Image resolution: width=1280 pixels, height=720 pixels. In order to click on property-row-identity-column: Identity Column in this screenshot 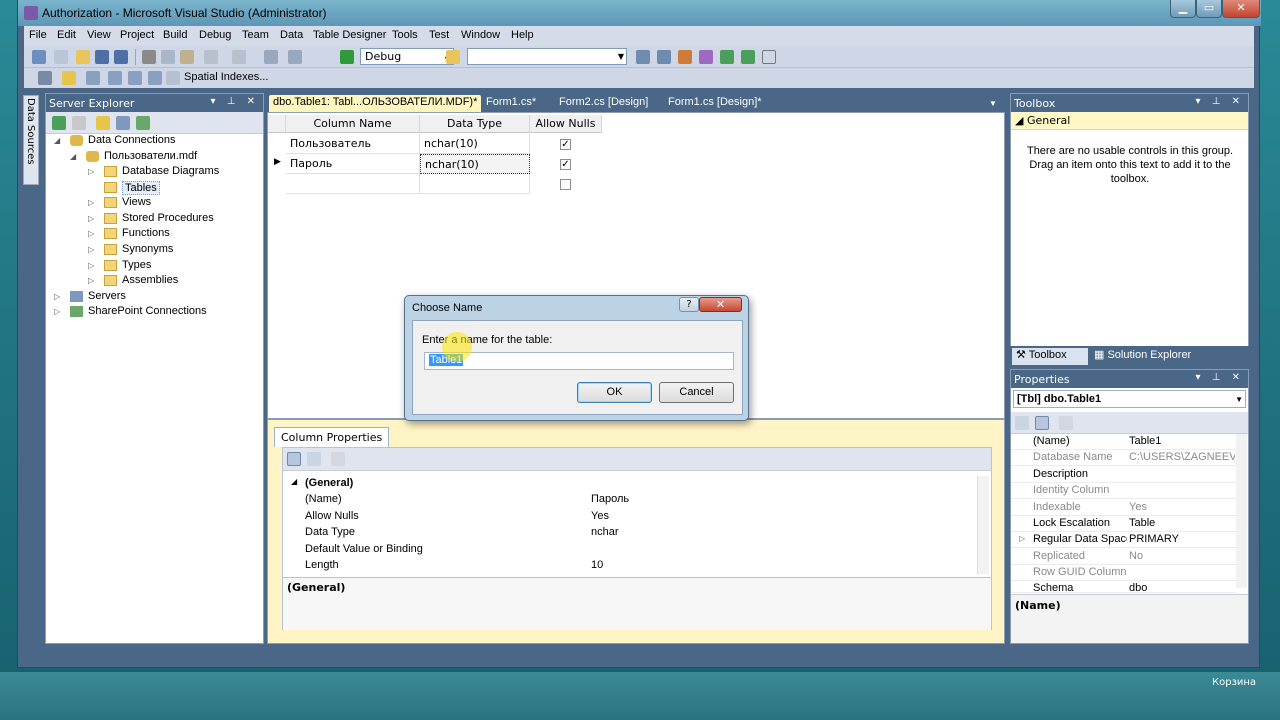, I will do `click(1123, 491)`.